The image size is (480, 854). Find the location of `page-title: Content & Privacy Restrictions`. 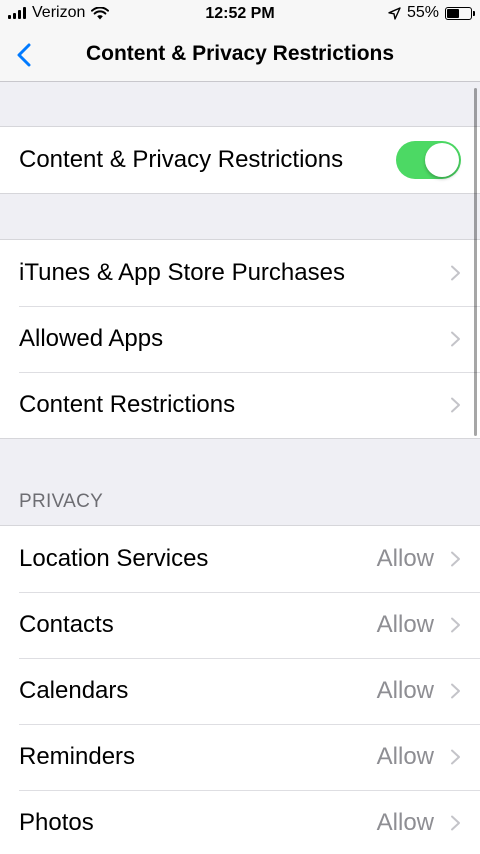

page-title: Content & Privacy Restrictions is located at coordinates (240, 53).